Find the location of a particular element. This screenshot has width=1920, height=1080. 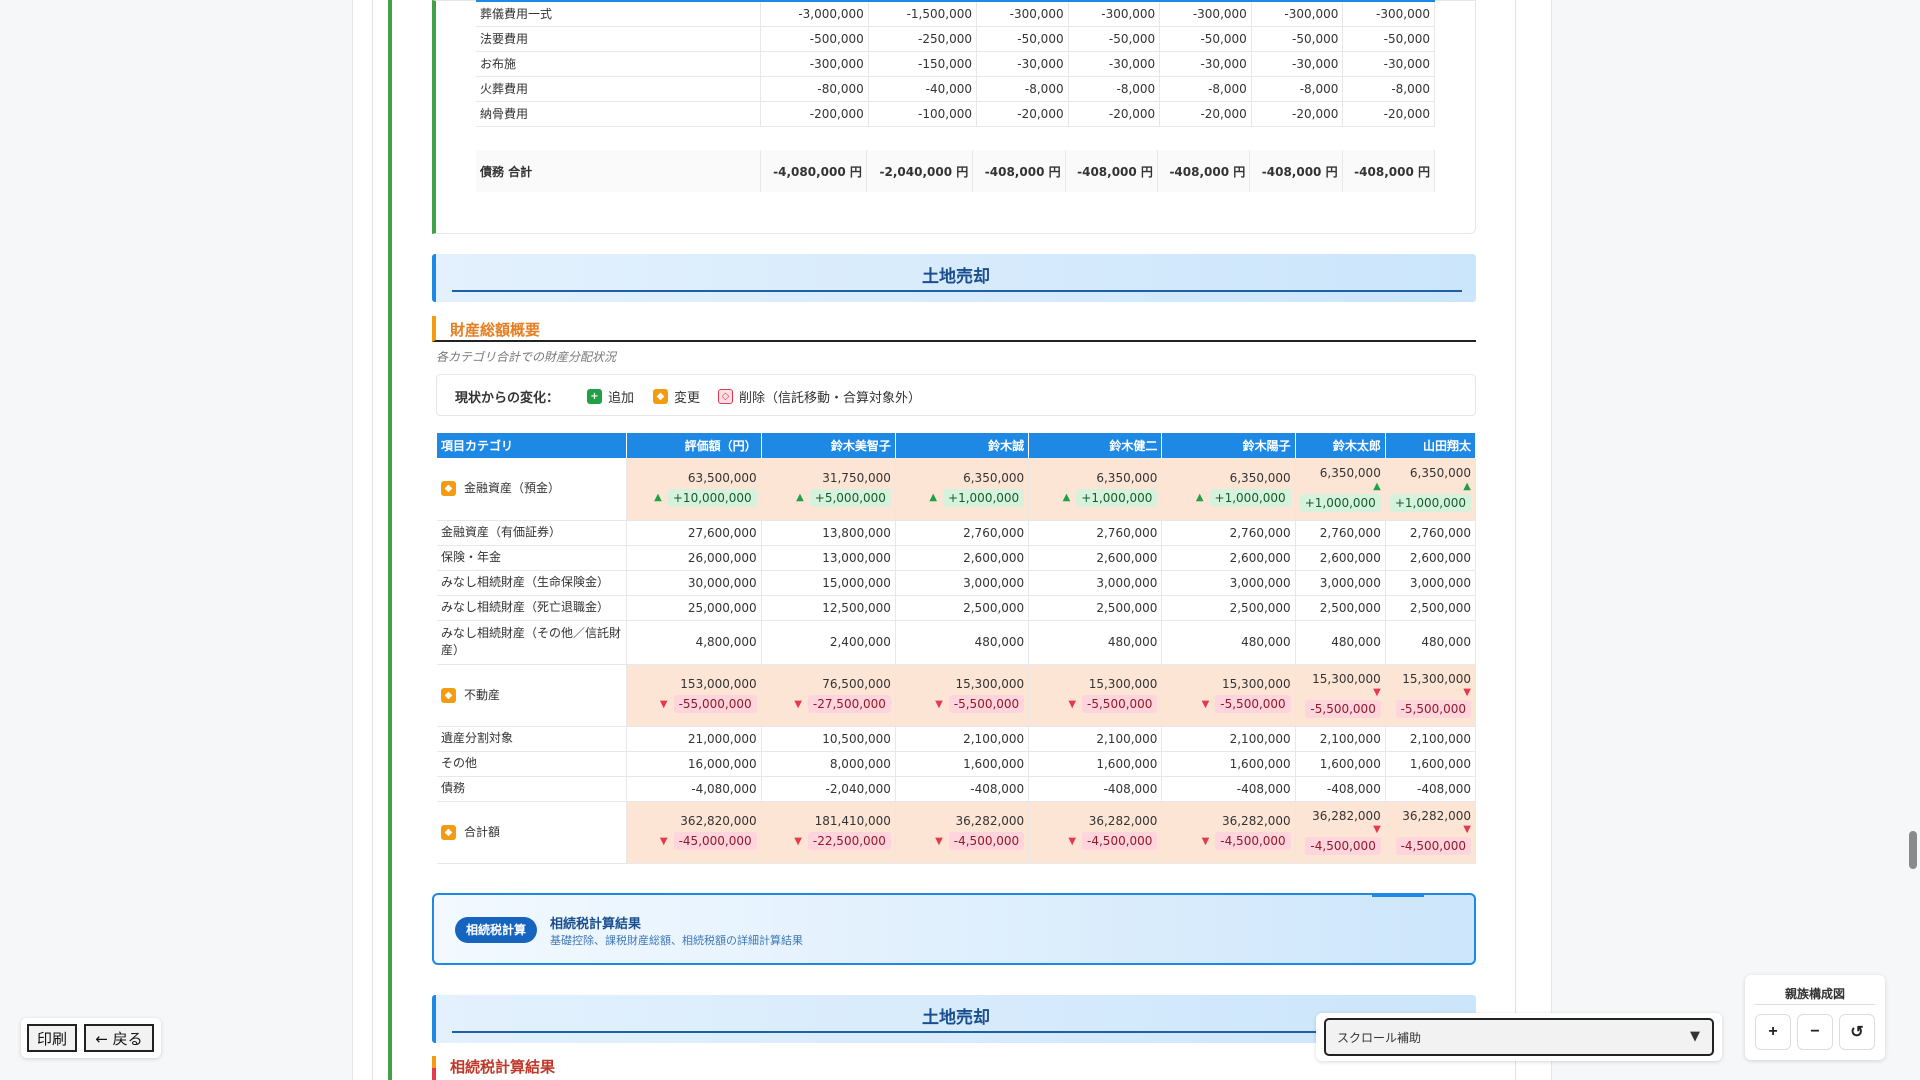

arrow-up-icon: ▲ is located at coordinates (800, 498).